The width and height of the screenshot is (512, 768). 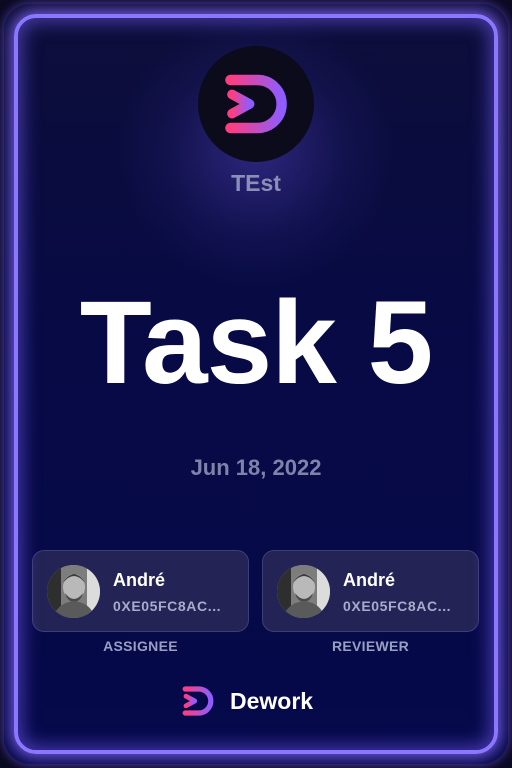 What do you see at coordinates (256, 467) in the screenshot?
I see `task-date: Jun 18, 2022` at bounding box center [256, 467].